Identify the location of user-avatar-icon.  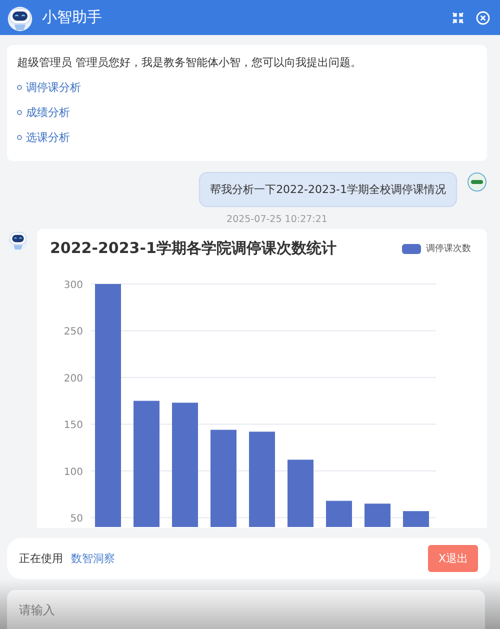
(477, 182).